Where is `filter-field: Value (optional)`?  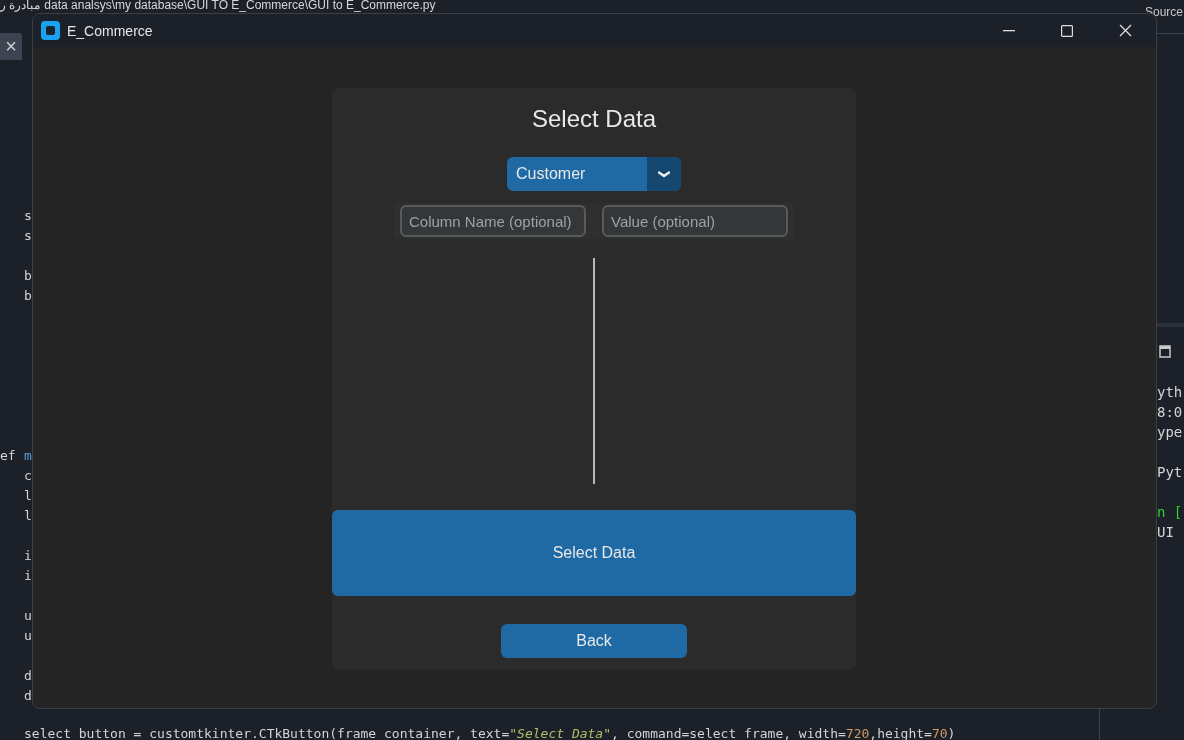
filter-field: Value (optional) is located at coordinates (695, 221).